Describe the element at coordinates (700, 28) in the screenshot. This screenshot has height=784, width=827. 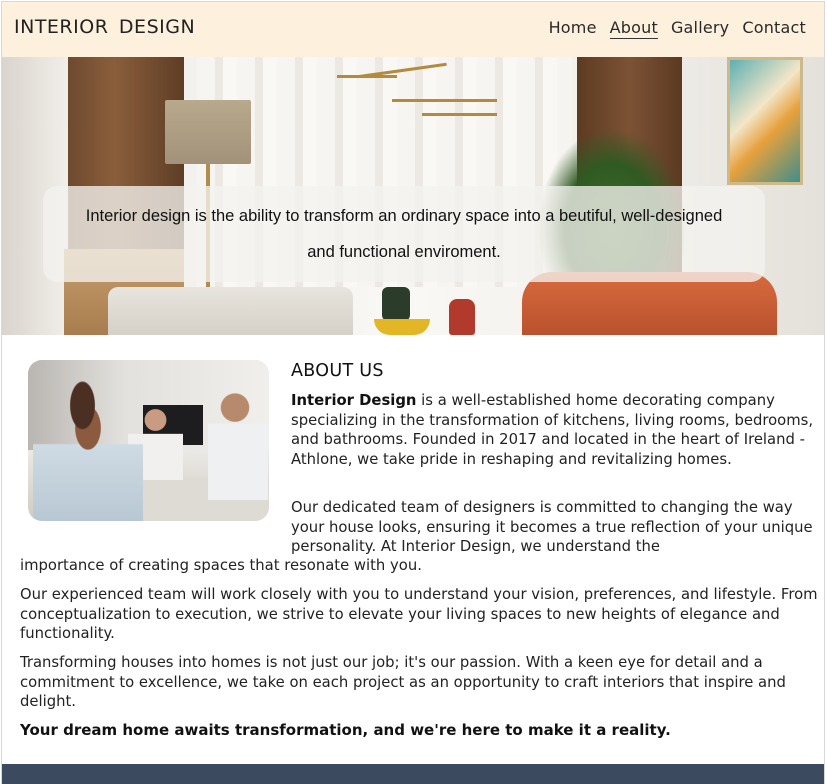
I see `nav-gallery: Gallery` at that location.